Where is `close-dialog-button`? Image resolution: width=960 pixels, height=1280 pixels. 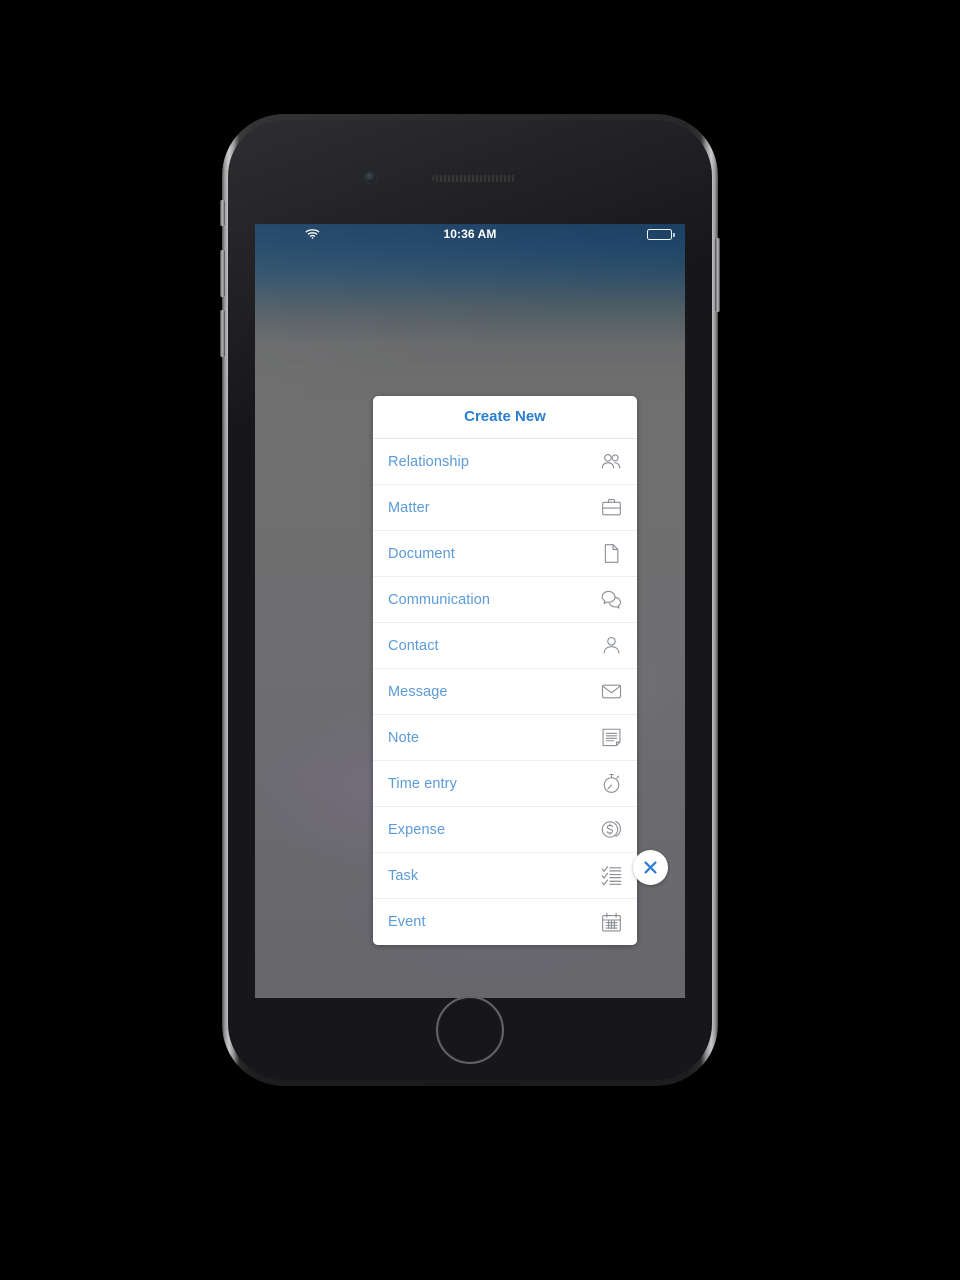
close-dialog-button is located at coordinates (650, 867).